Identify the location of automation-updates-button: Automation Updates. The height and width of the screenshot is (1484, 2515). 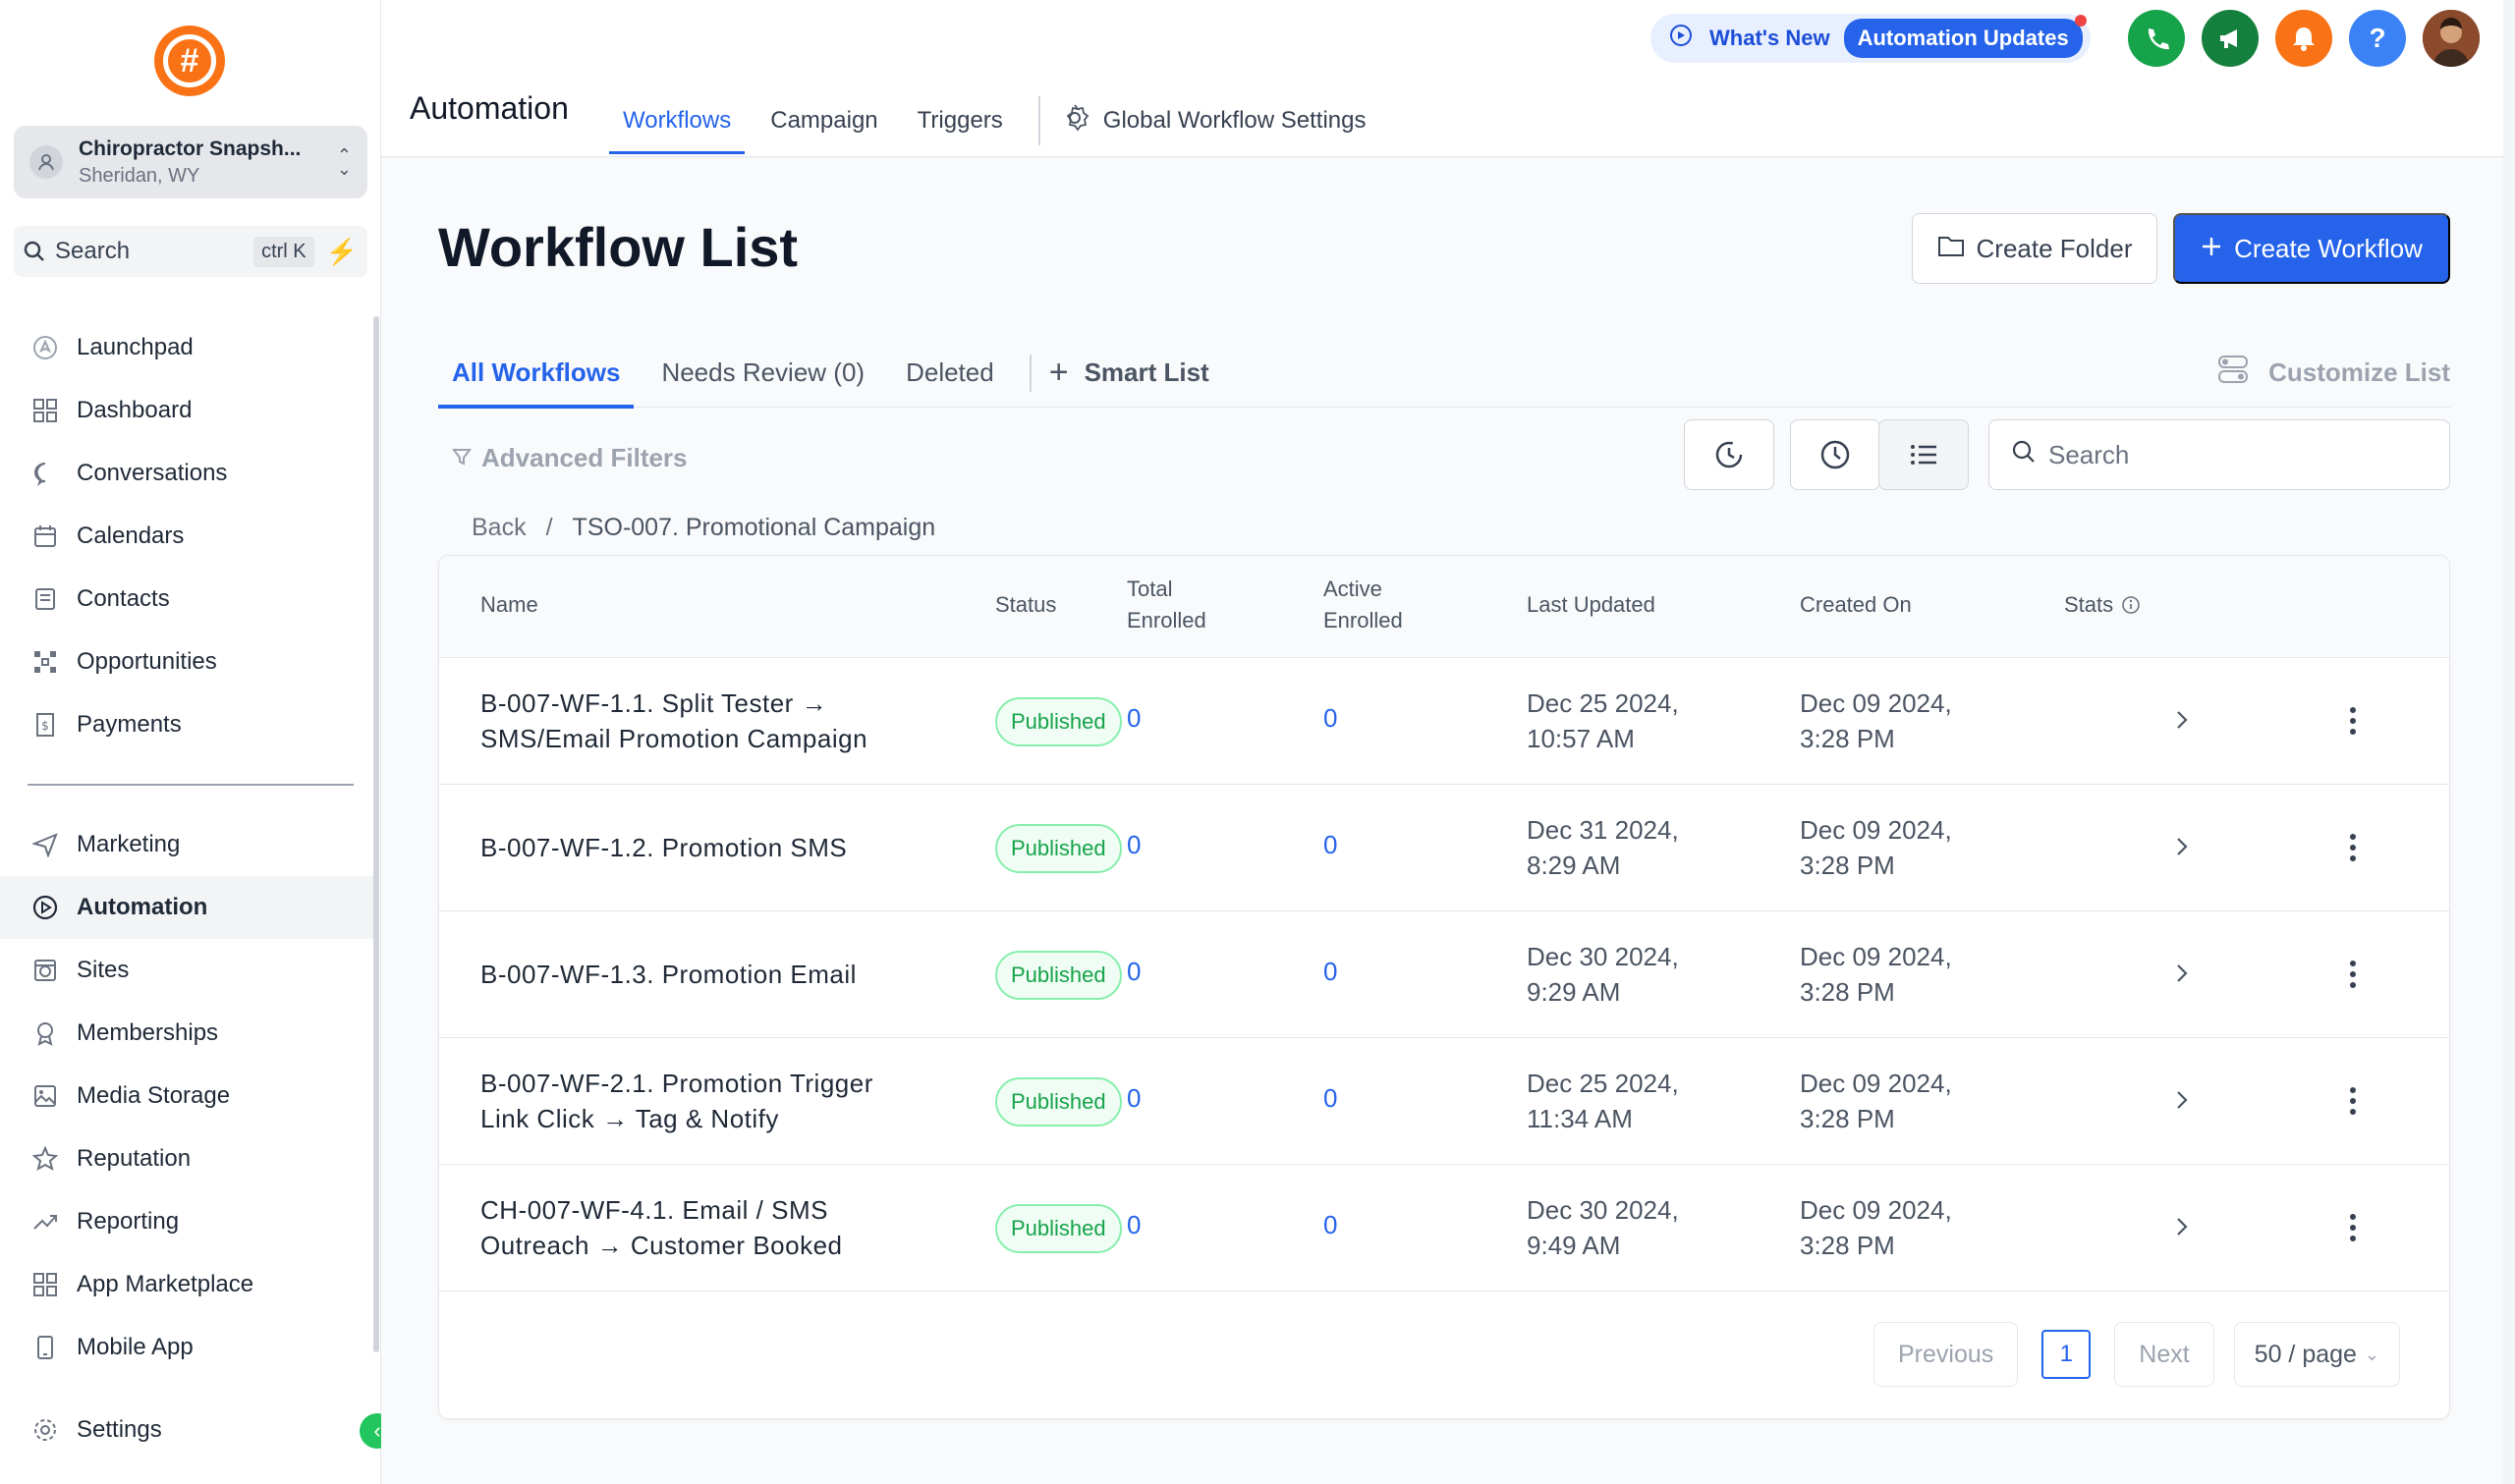
(1965, 36).